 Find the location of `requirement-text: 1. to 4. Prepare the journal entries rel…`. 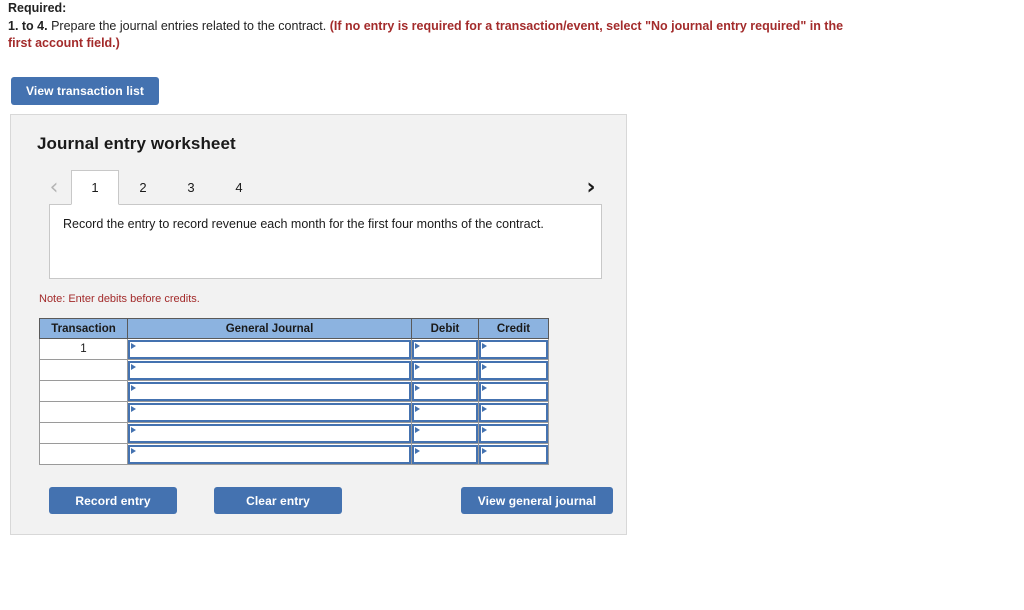

requirement-text: 1. to 4. Prepare the journal entries rel… is located at coordinates (425, 34).